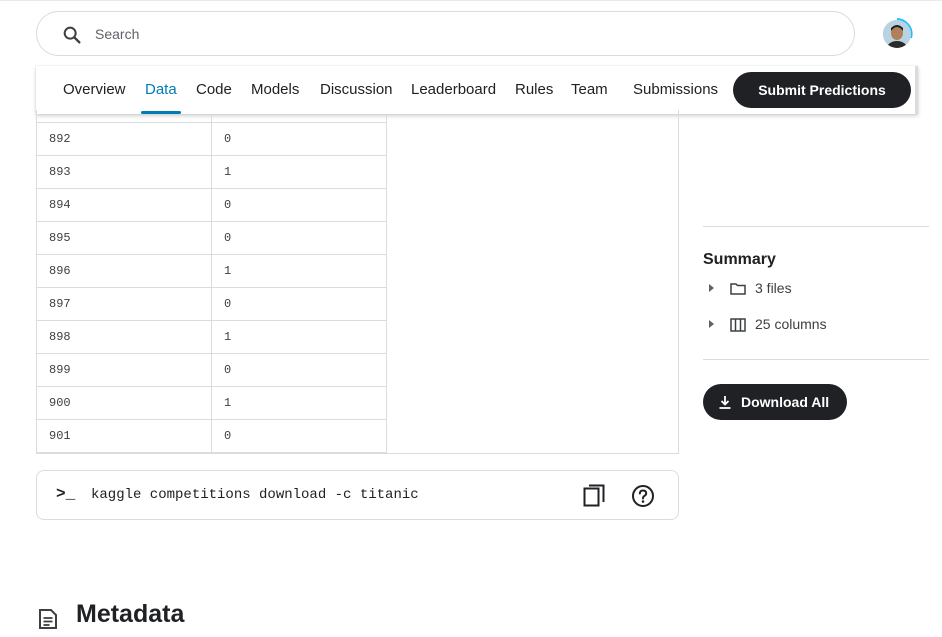 The image size is (942, 637). Describe the element at coordinates (738, 325) in the screenshot. I see `columns-icon` at that location.